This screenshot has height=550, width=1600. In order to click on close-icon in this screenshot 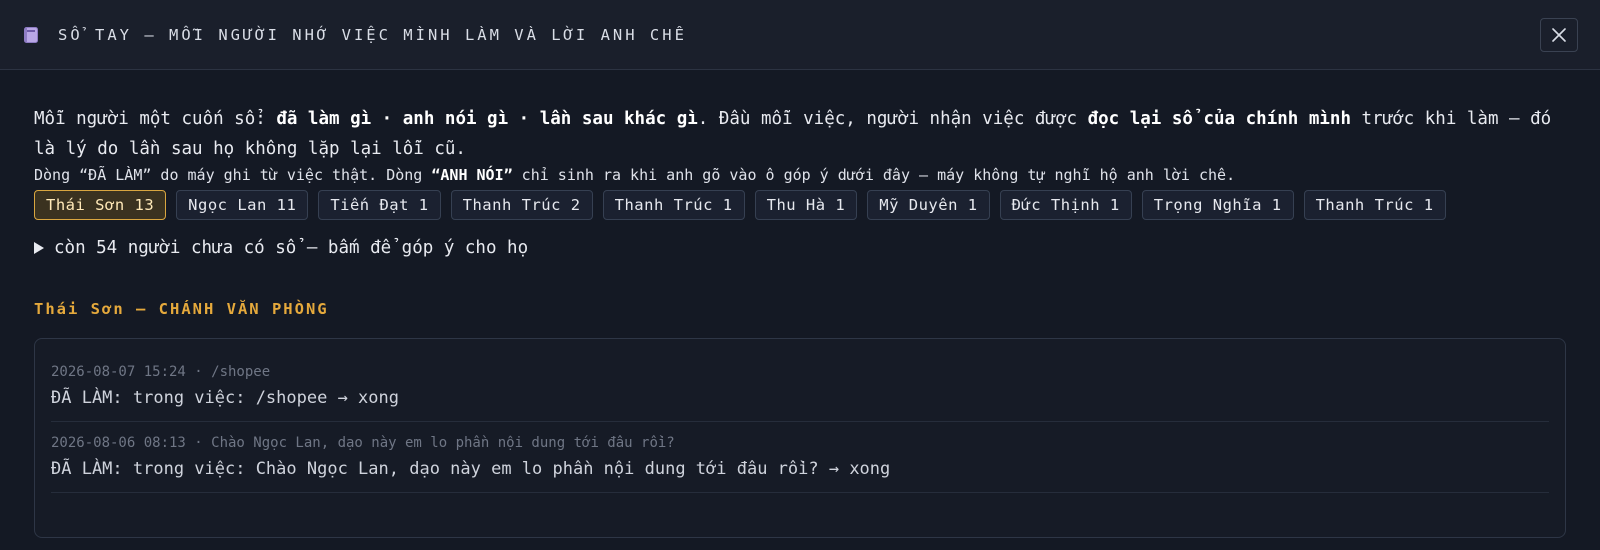, I will do `click(1559, 34)`.